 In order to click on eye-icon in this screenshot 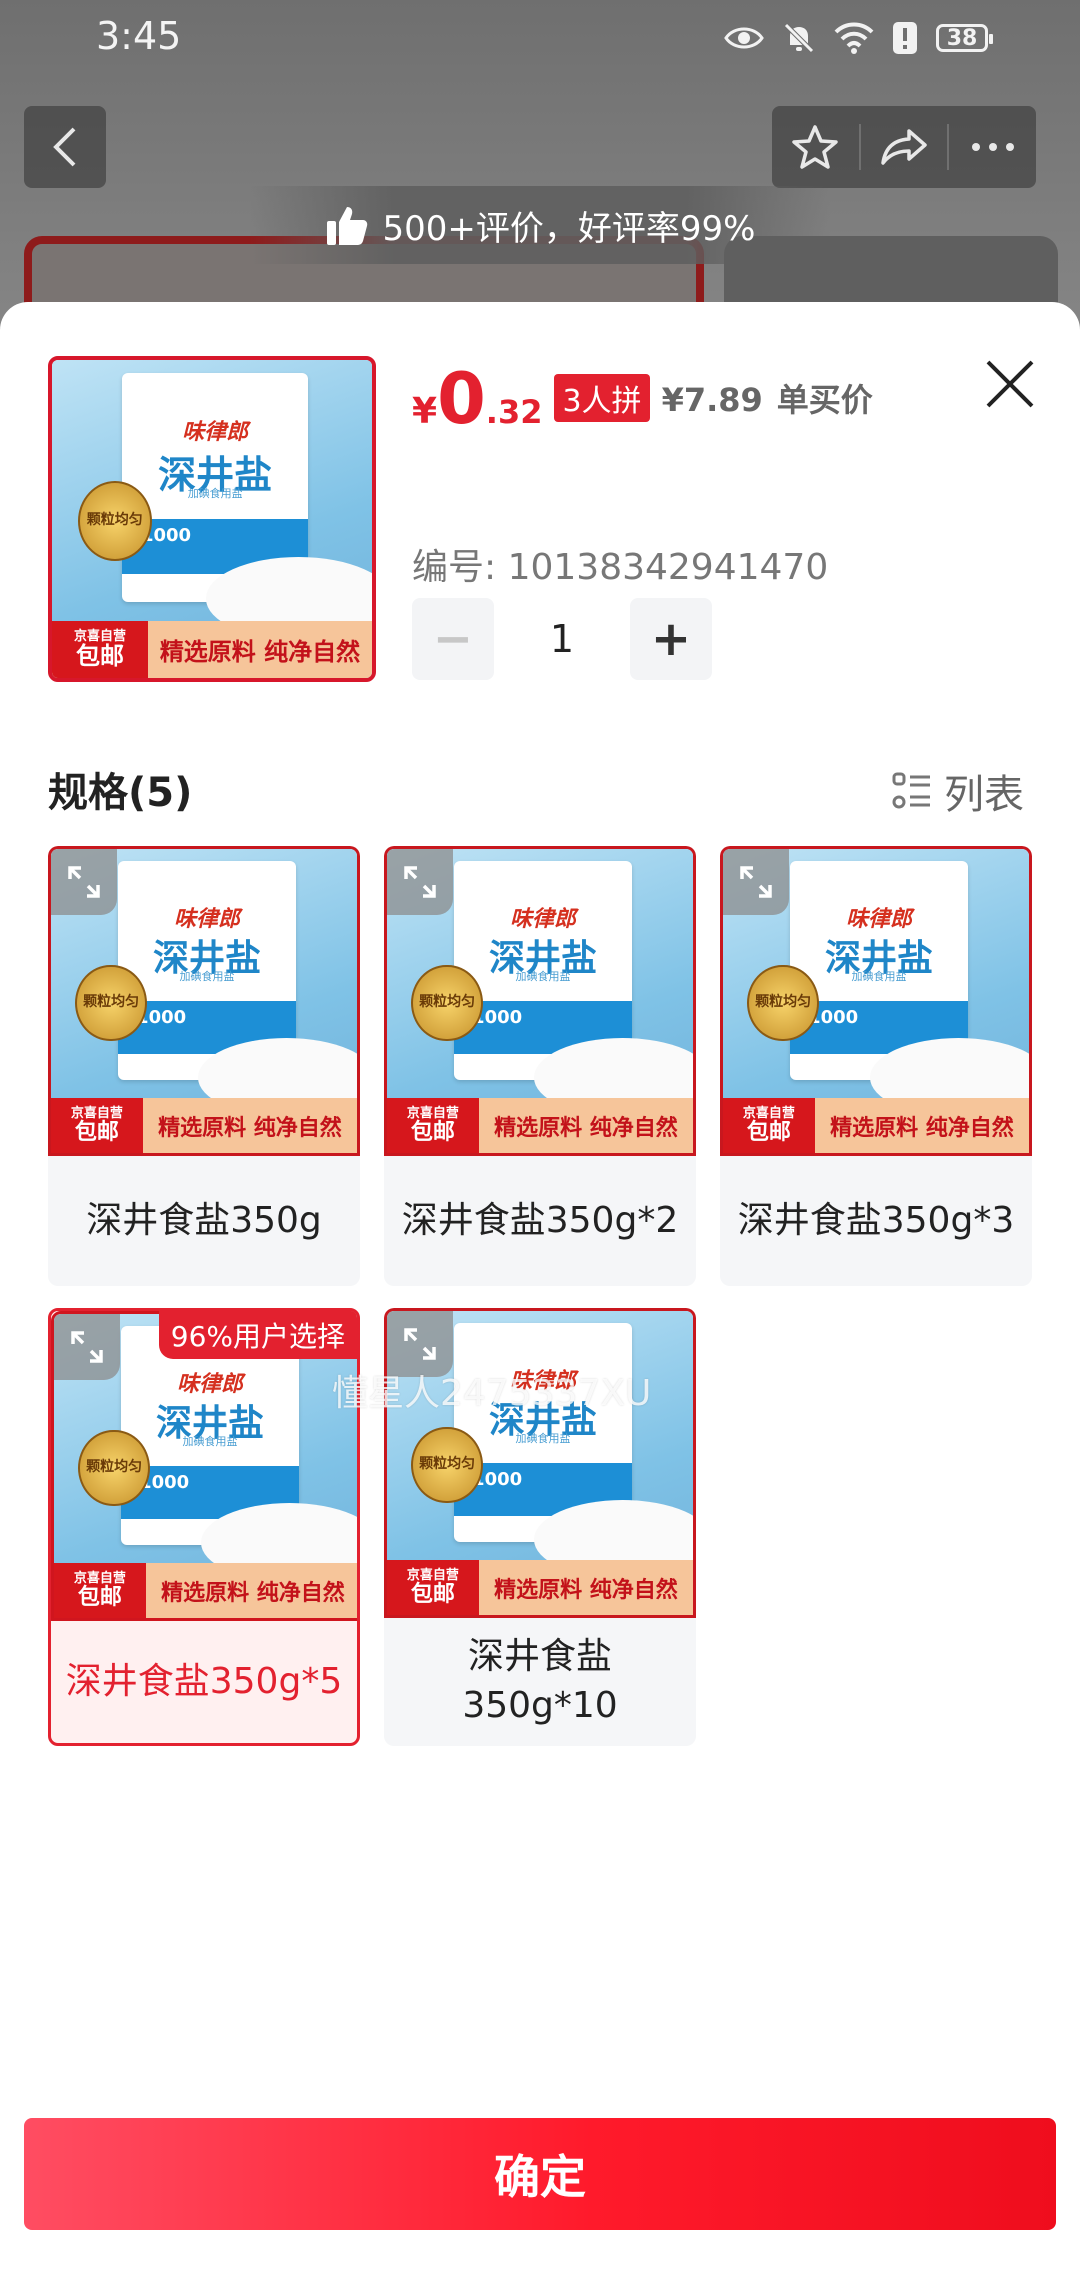, I will do `click(744, 38)`.